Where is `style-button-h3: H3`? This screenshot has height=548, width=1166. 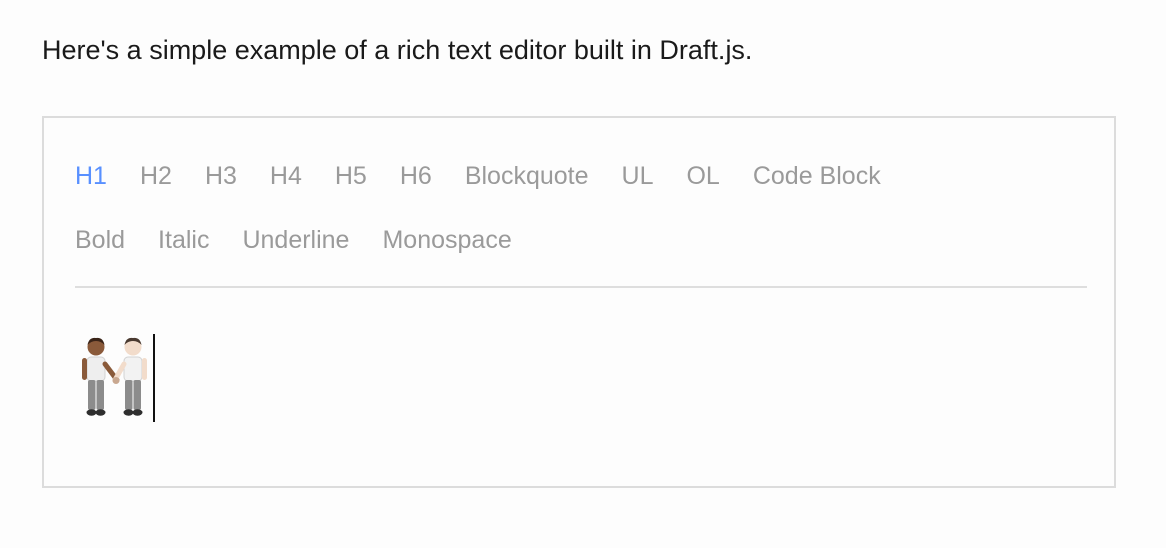
style-button-h3: H3 is located at coordinates (221, 176).